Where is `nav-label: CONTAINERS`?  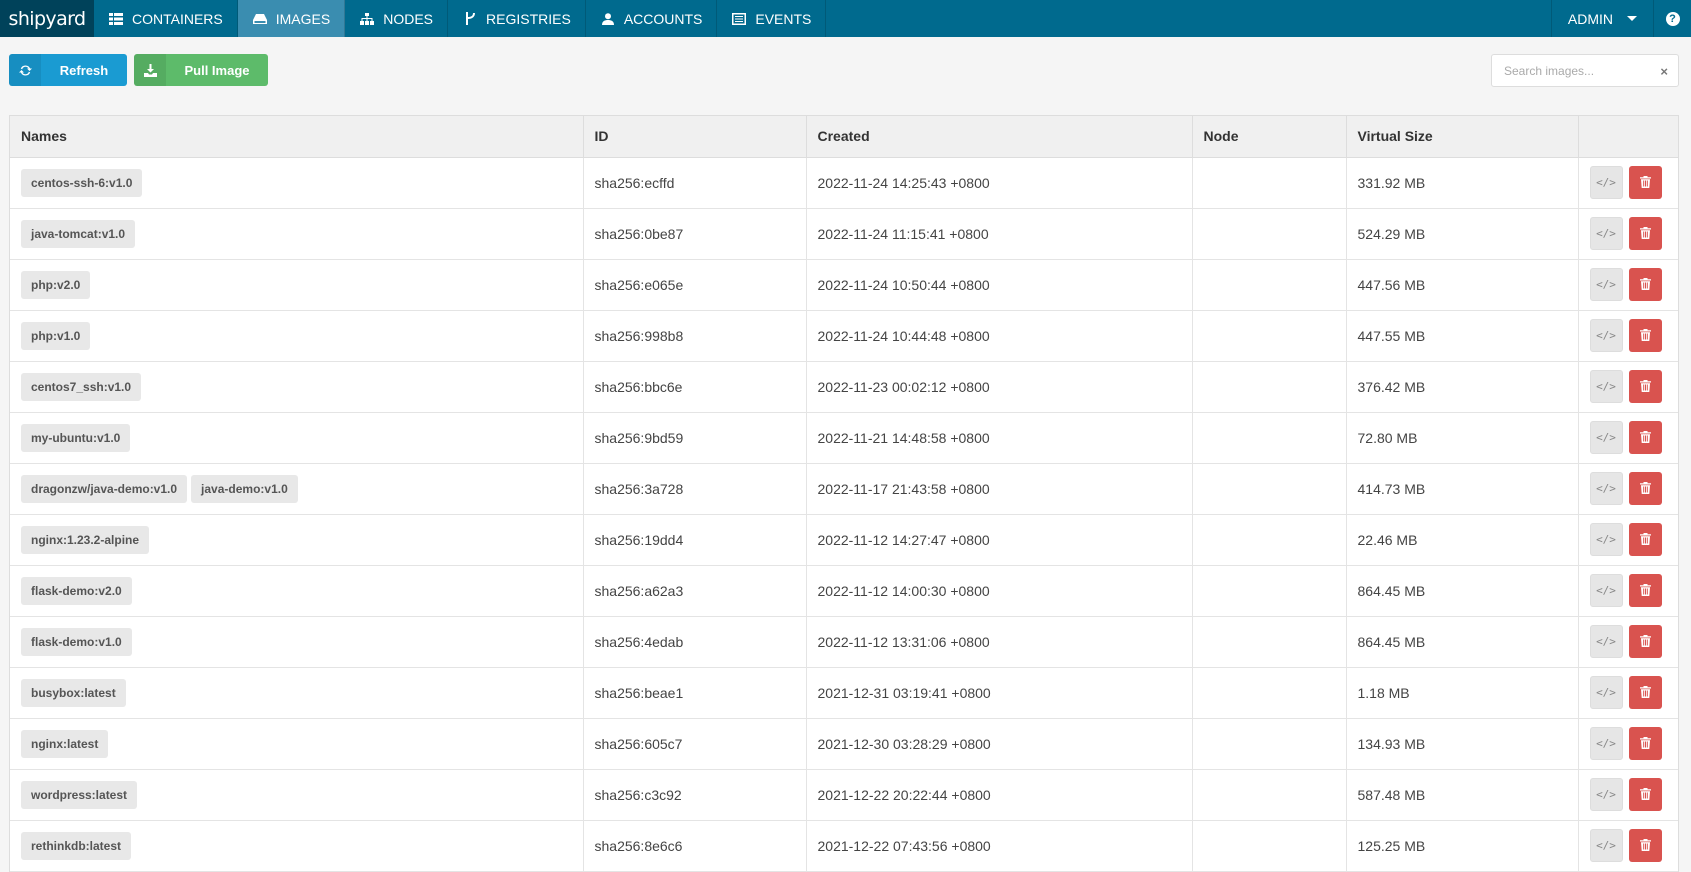
nav-label: CONTAINERS is located at coordinates (177, 18).